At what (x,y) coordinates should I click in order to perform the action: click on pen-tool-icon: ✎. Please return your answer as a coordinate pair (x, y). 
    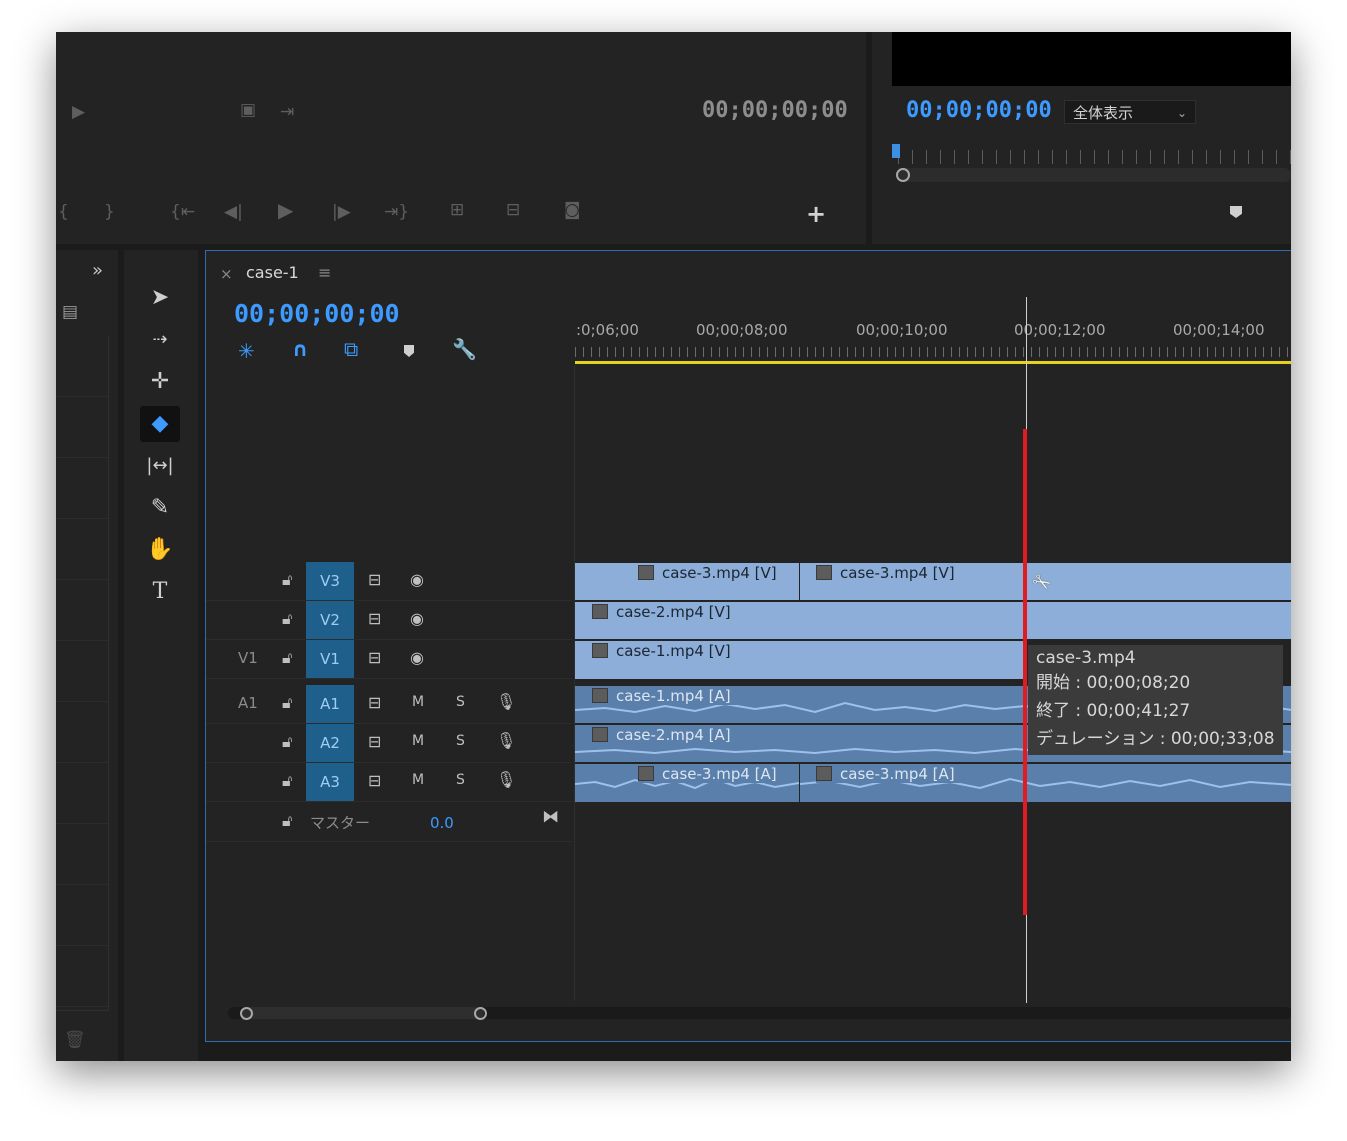
    Looking at the image, I should click on (160, 508).